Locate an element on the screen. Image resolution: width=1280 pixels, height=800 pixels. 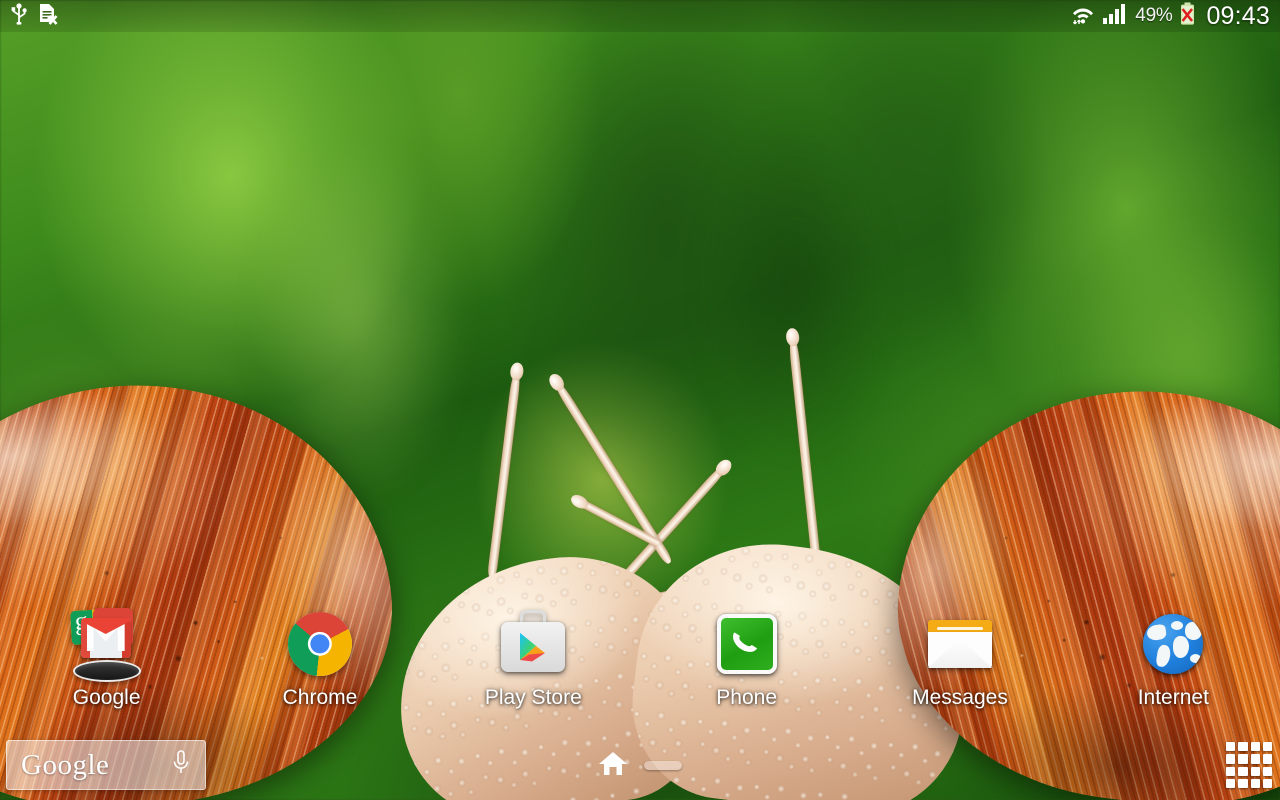
page-indicator-pill is located at coordinates (663, 765).